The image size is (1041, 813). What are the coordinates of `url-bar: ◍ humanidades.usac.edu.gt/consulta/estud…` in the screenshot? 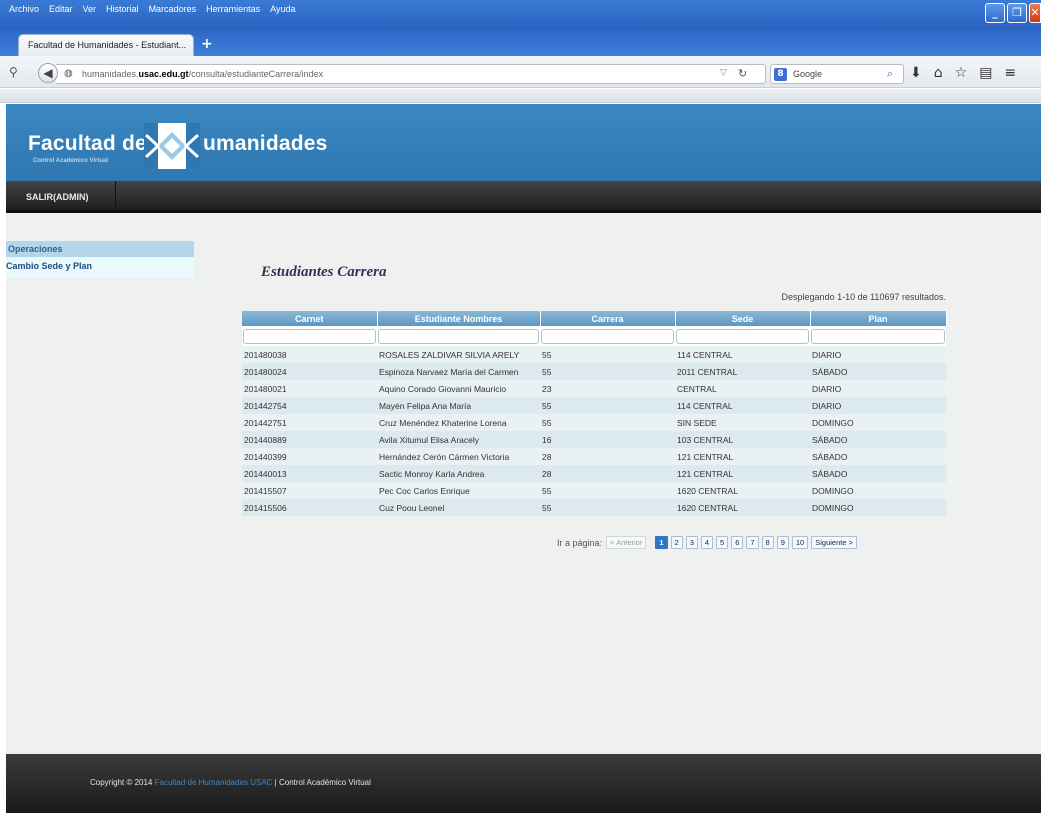 It's located at (411, 74).